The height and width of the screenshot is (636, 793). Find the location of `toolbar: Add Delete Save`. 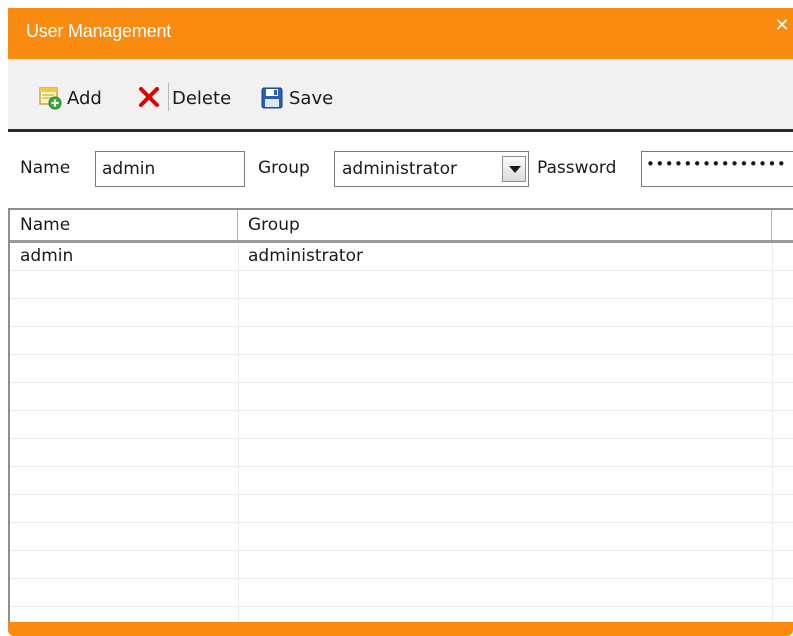

toolbar: Add Delete Save is located at coordinates (400, 95).